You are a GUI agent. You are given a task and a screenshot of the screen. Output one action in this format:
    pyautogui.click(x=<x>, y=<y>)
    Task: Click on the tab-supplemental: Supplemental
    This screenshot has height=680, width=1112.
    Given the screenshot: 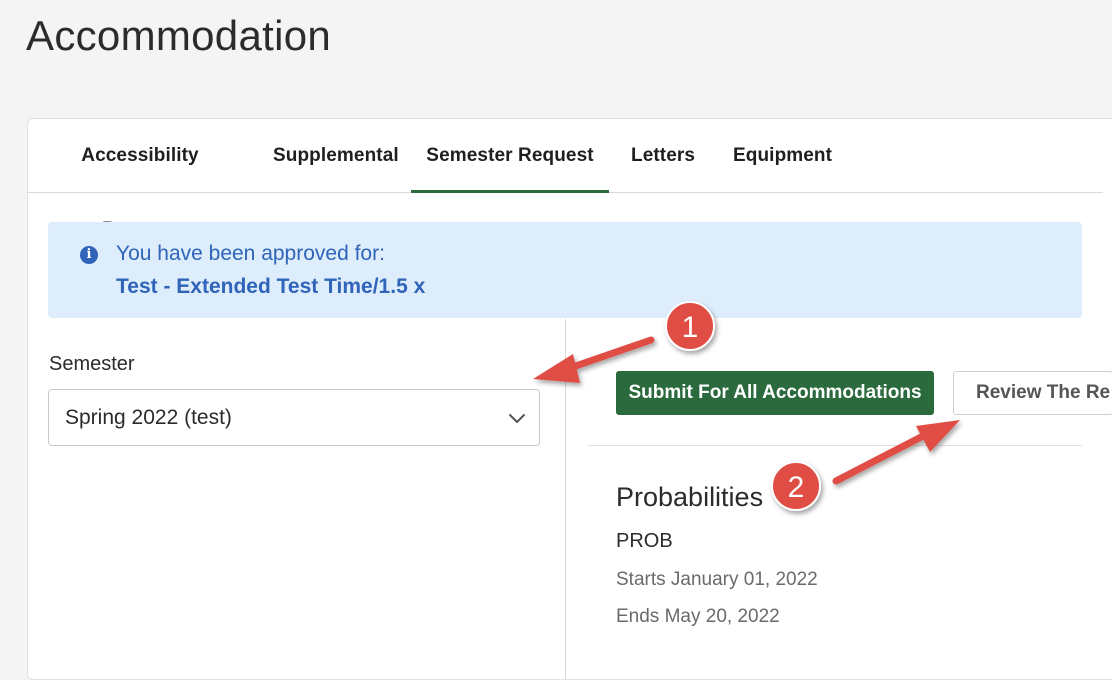 What is the action you would take?
    pyautogui.click(x=336, y=155)
    